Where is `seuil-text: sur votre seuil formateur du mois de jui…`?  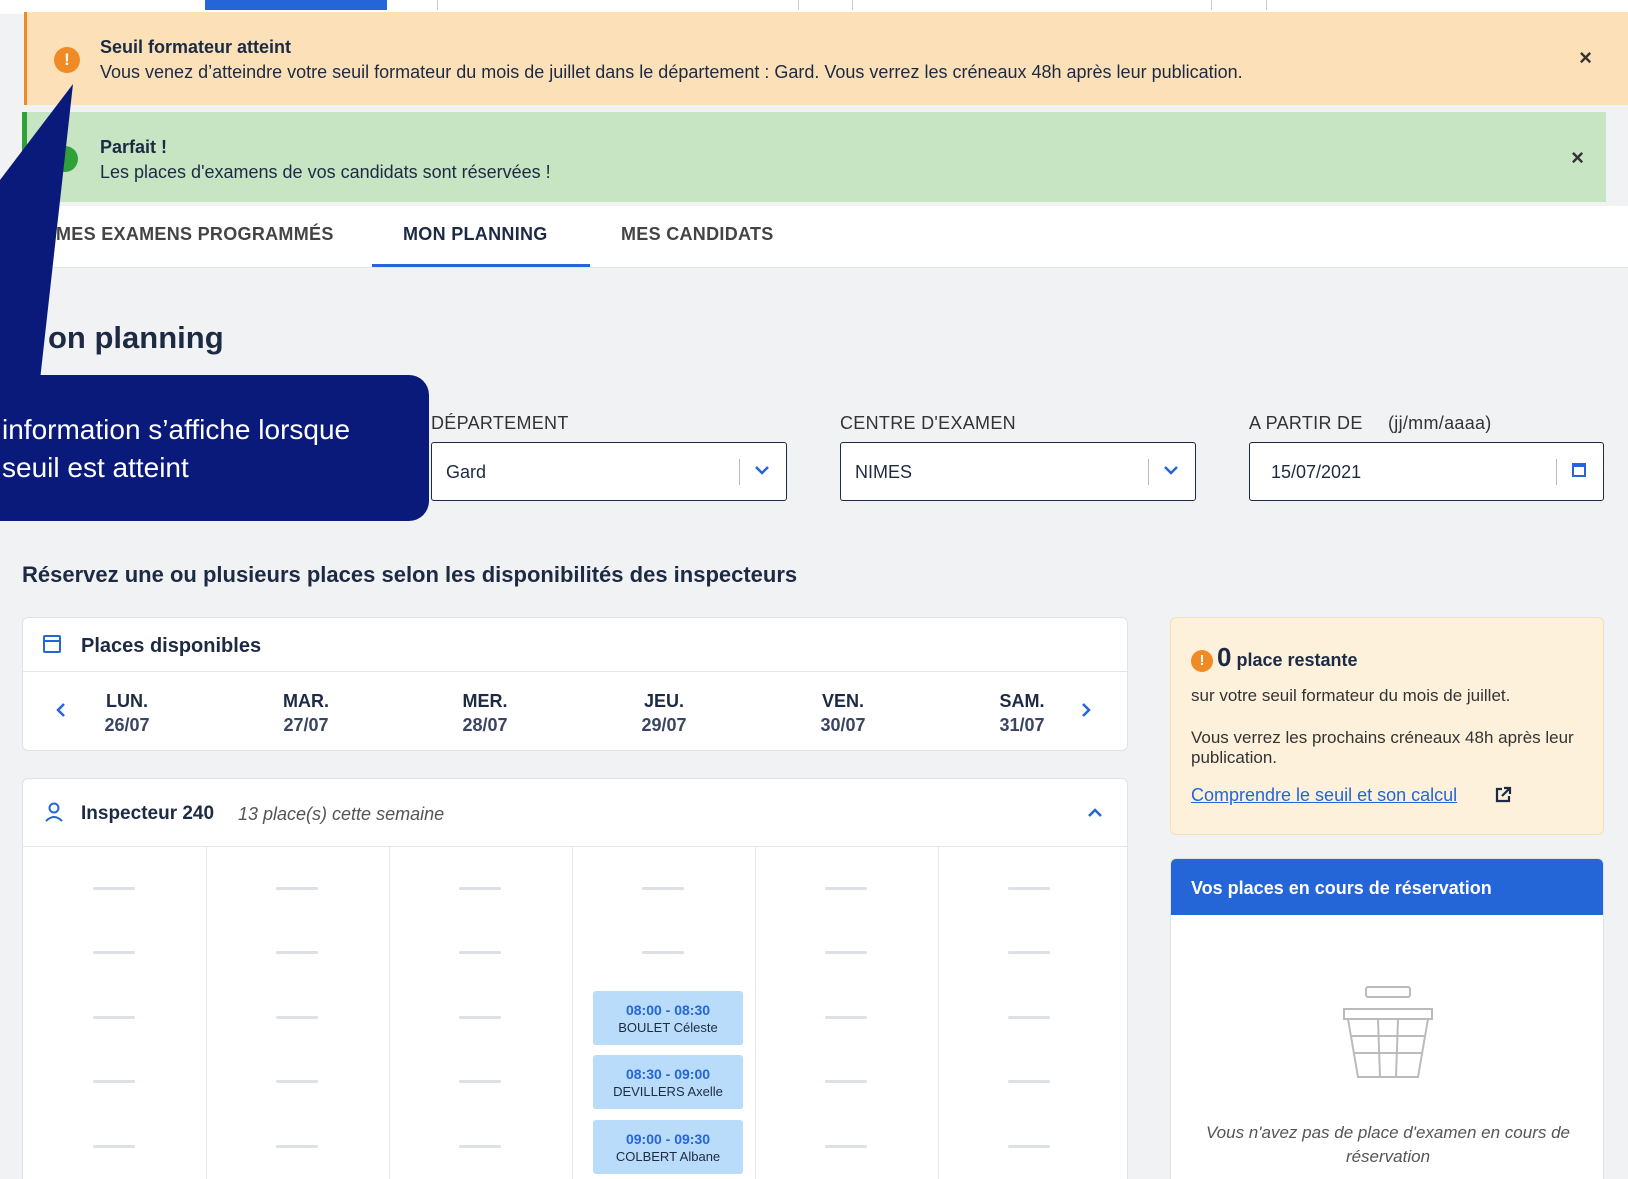 seuil-text: sur votre seuil formateur du mois de jui… is located at coordinates (1351, 695).